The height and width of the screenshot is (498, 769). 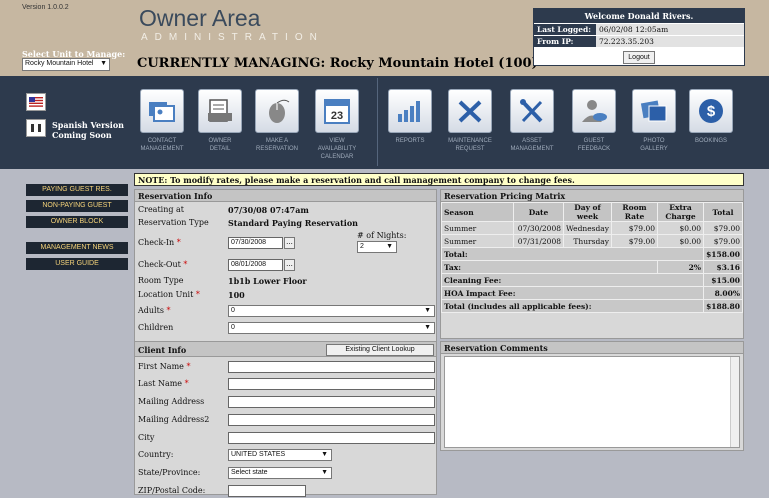 What do you see at coordinates (280, 473) in the screenshot?
I see `state-select: Select state ▼` at bounding box center [280, 473].